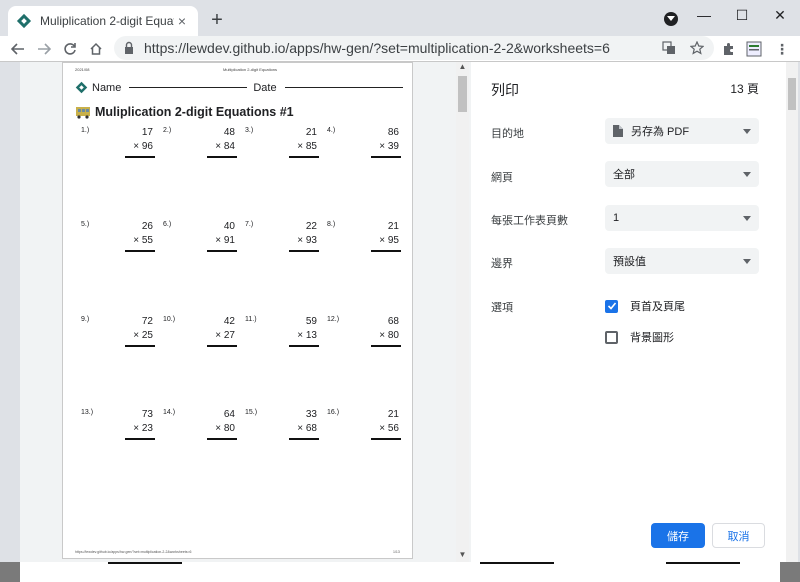 Image resolution: width=800 pixels, height=582 pixels. I want to click on destination-select: 另存為 PDF, so click(682, 131).